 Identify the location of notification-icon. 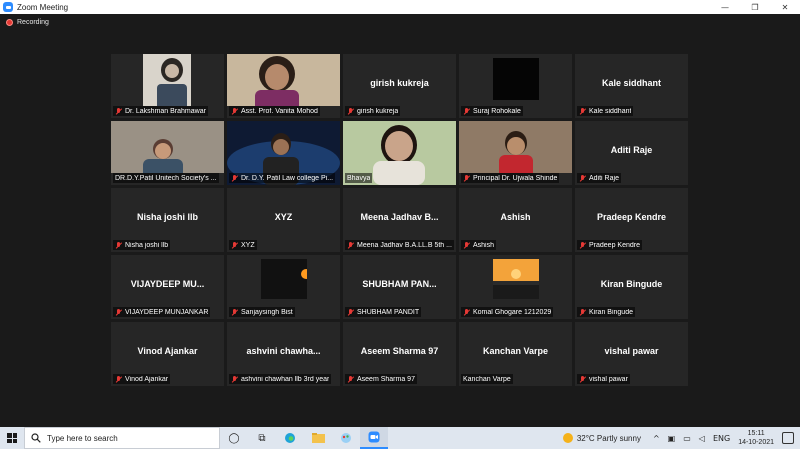
(788, 438).